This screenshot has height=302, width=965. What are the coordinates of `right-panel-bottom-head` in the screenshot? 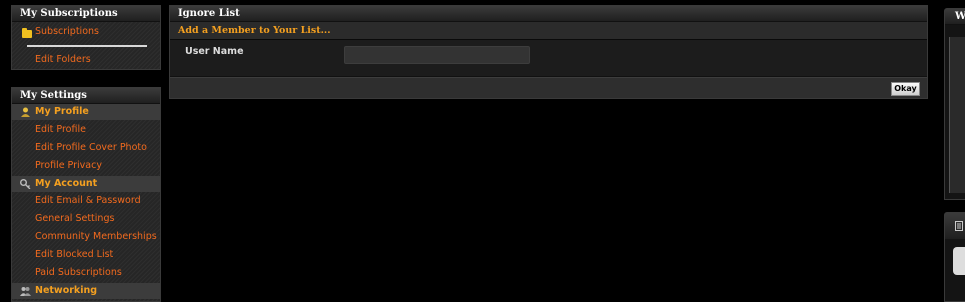 It's located at (955, 226).